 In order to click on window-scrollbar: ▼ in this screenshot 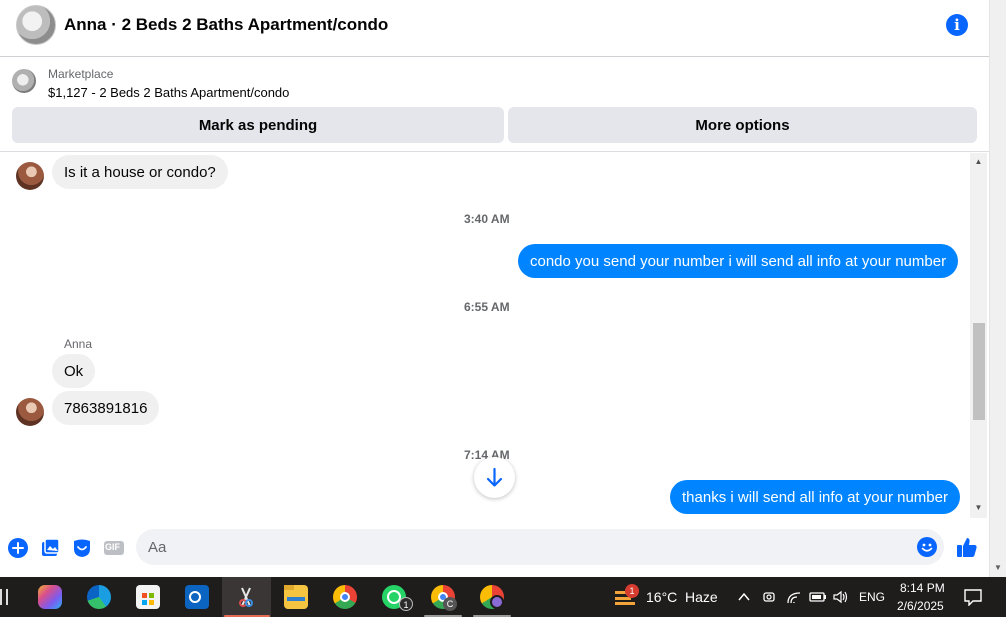, I will do `click(997, 288)`.